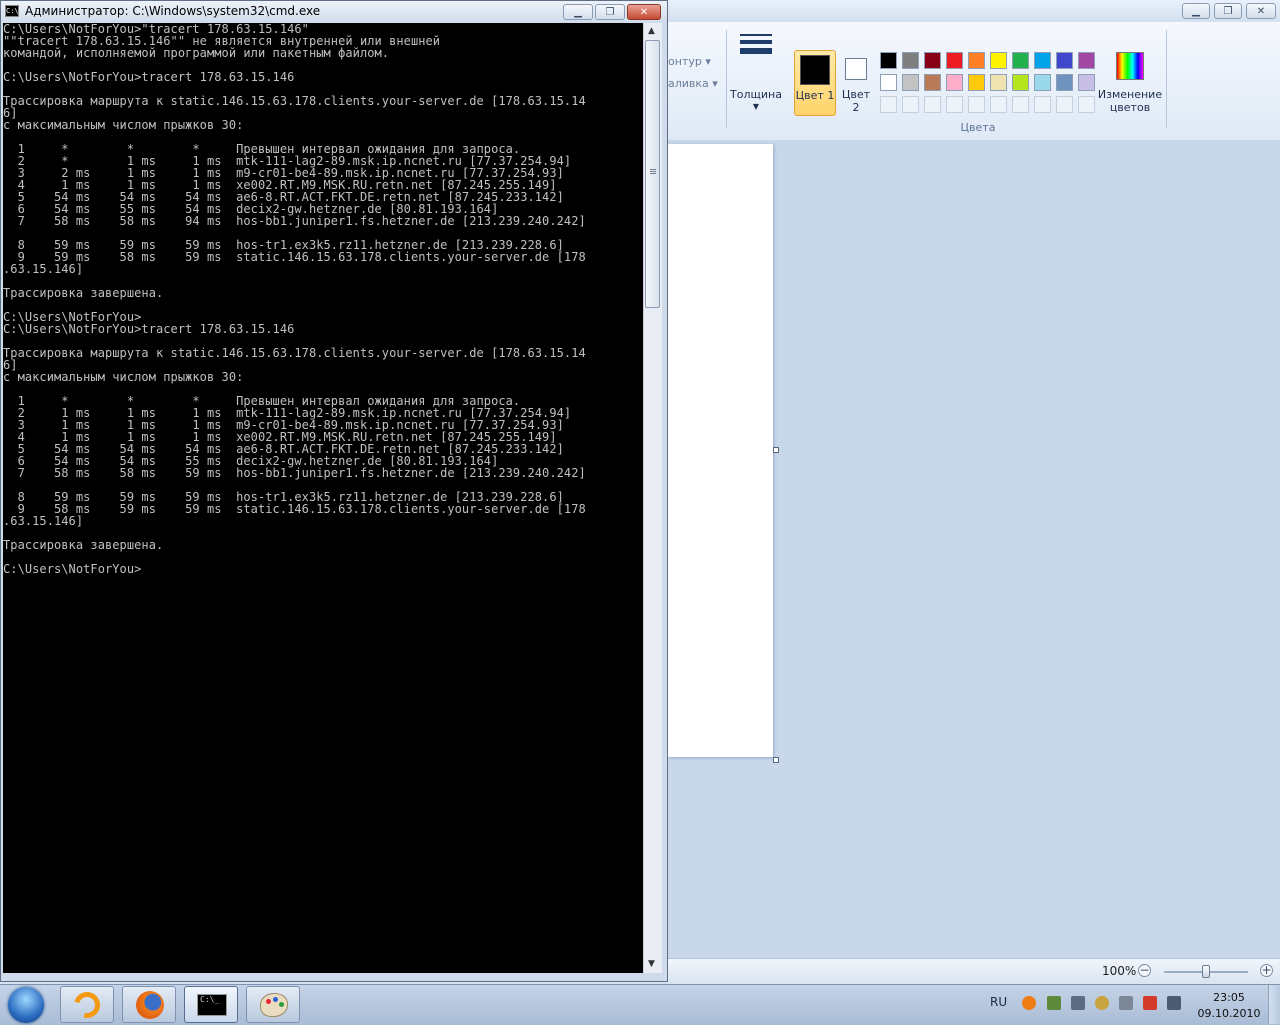 The height and width of the screenshot is (1025, 1280). What do you see at coordinates (651, 31) in the screenshot?
I see `scroll-up-arrow-icon: ▲` at bounding box center [651, 31].